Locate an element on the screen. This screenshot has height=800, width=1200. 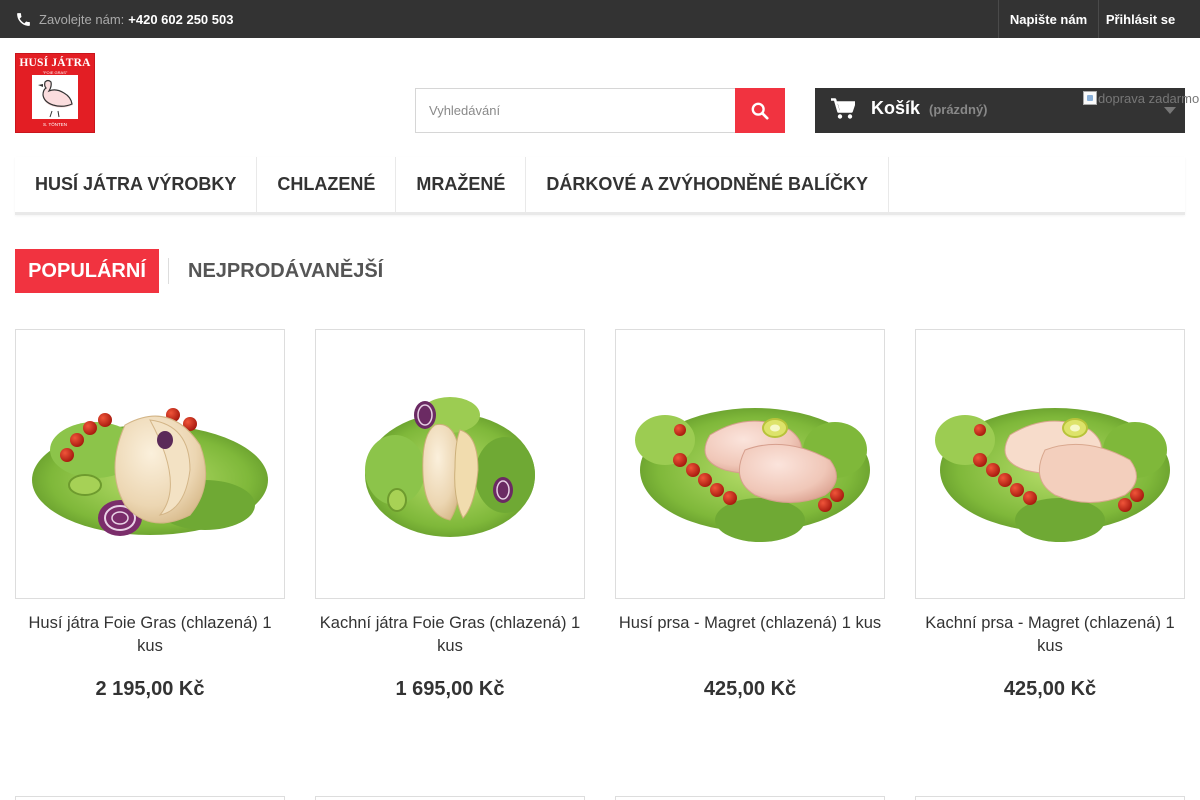
goose-icon is located at coordinates (55, 97).